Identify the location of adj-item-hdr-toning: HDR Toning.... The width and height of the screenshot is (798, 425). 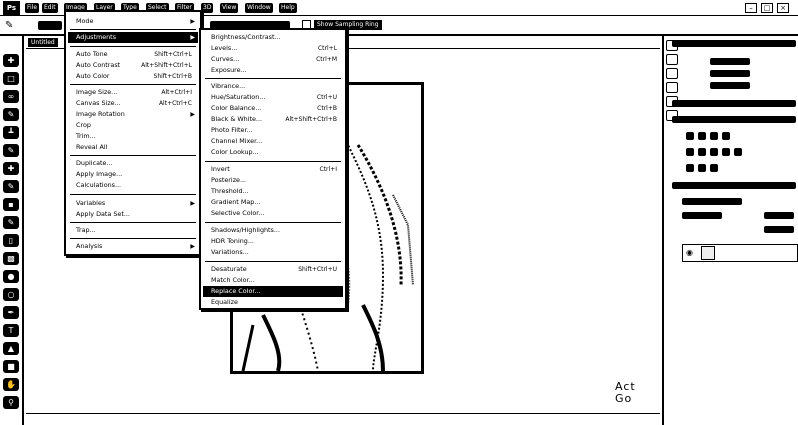
(273, 241).